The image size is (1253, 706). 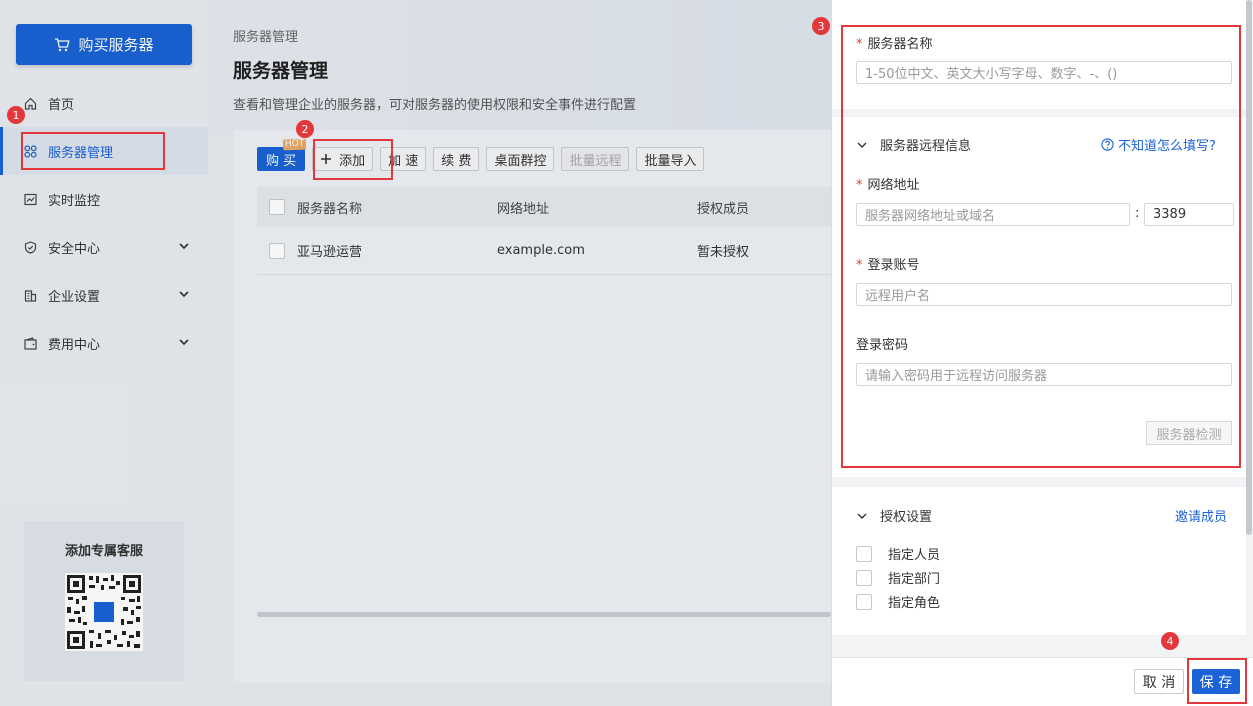 I want to click on authorization-section: 授权设置 邀请成员 指定人员 指定部门 指定角色, so click(x=1039, y=561).